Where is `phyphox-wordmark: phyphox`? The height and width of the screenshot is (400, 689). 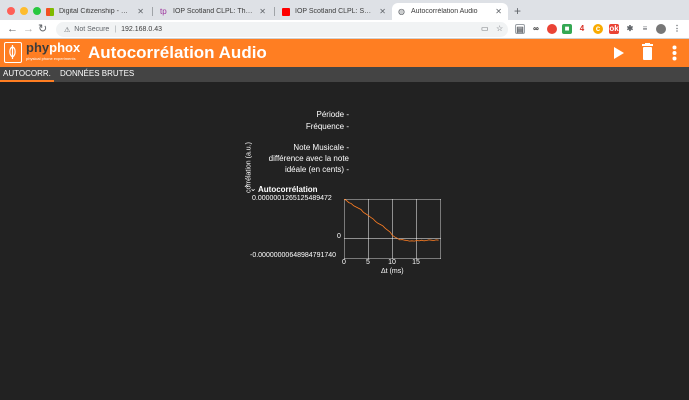
phyphox-wordmark: phyphox is located at coordinates (53, 48).